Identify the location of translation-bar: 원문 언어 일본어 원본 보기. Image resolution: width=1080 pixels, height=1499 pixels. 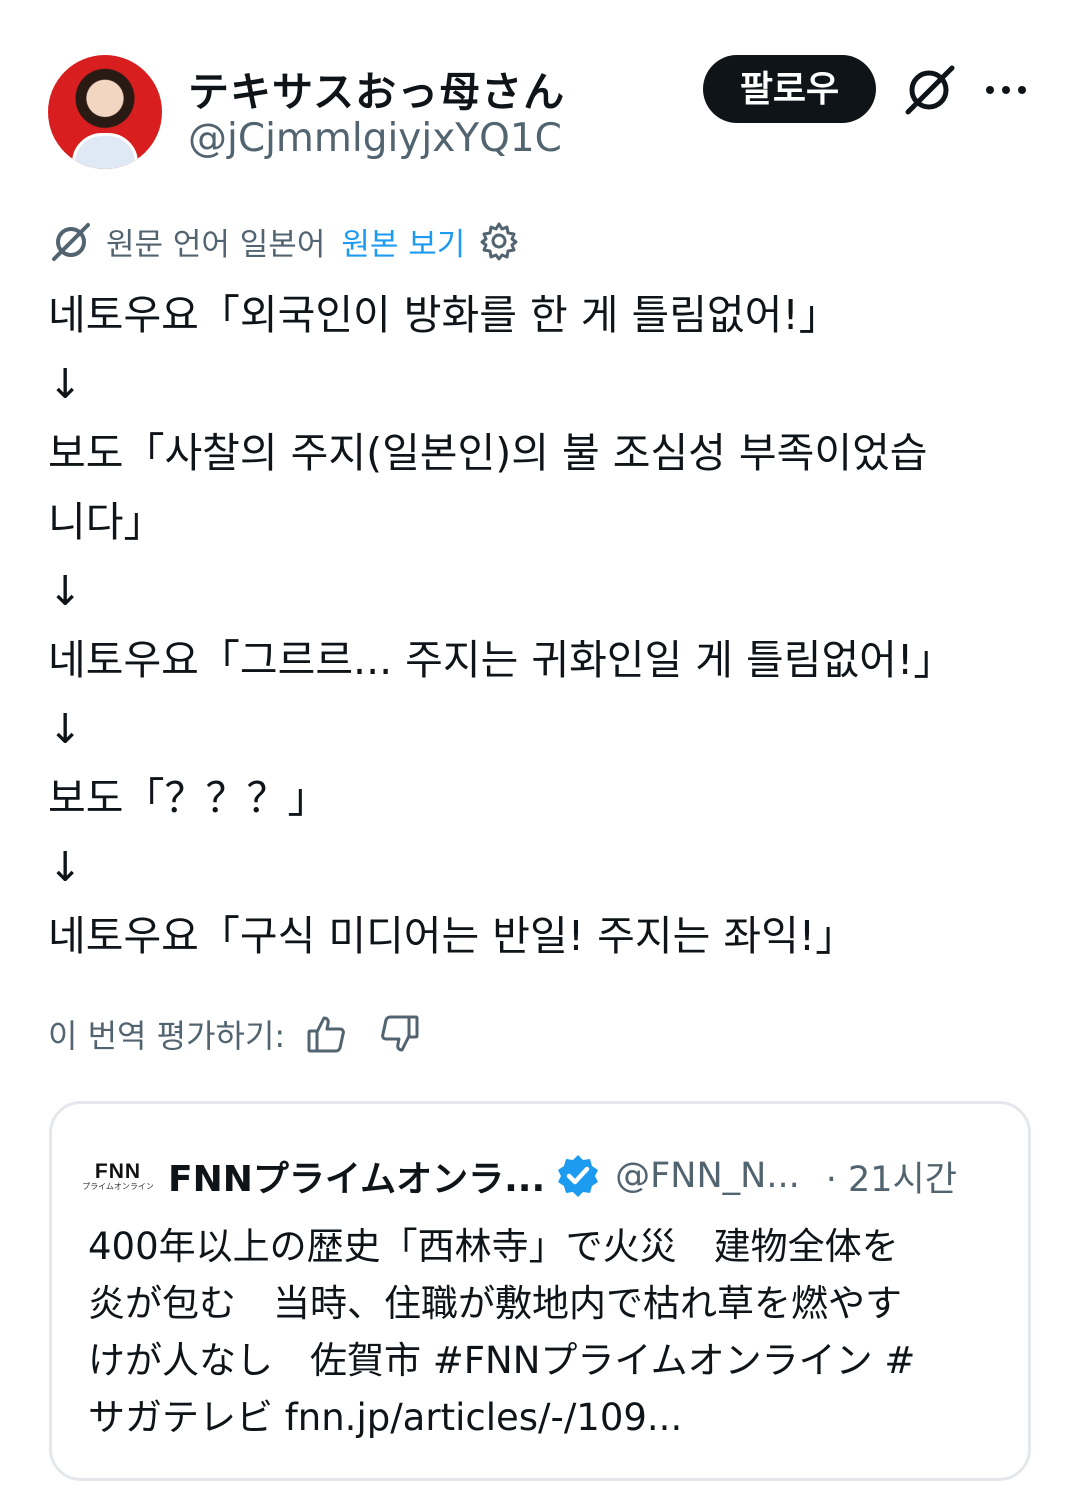
(284, 241).